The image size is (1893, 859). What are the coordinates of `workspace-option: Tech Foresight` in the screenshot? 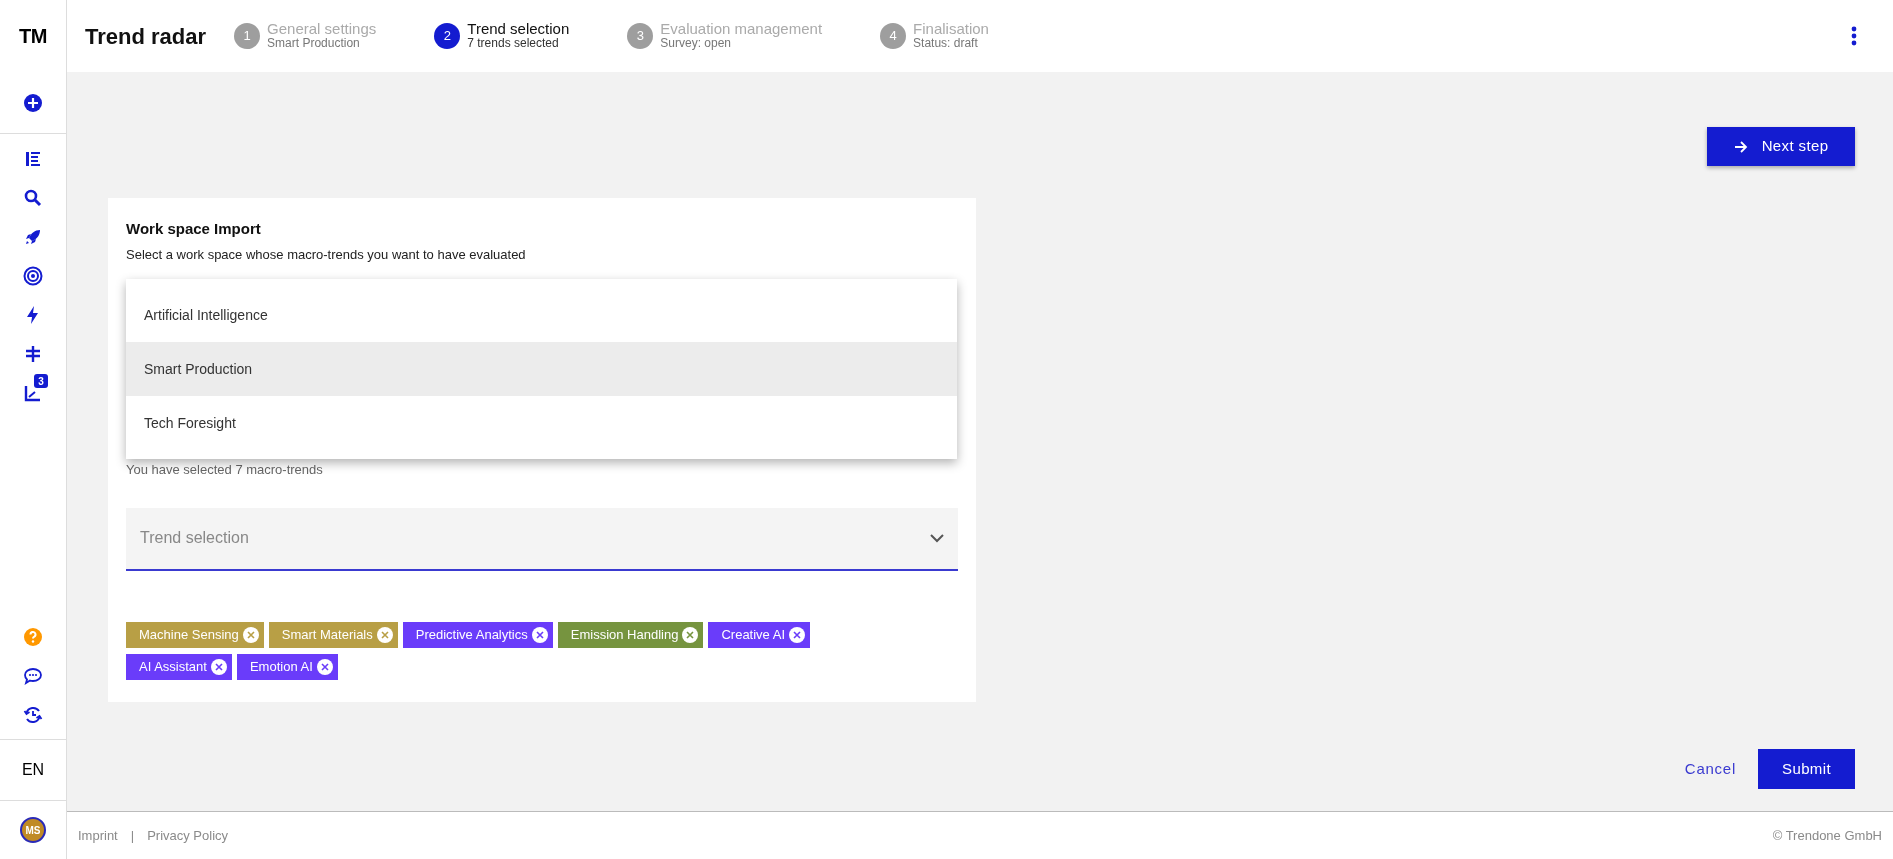 It's located at (541, 423).